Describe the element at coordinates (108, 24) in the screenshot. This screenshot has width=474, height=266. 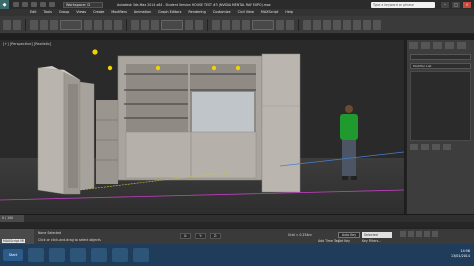
I see `rectangular-selection-icon` at that location.